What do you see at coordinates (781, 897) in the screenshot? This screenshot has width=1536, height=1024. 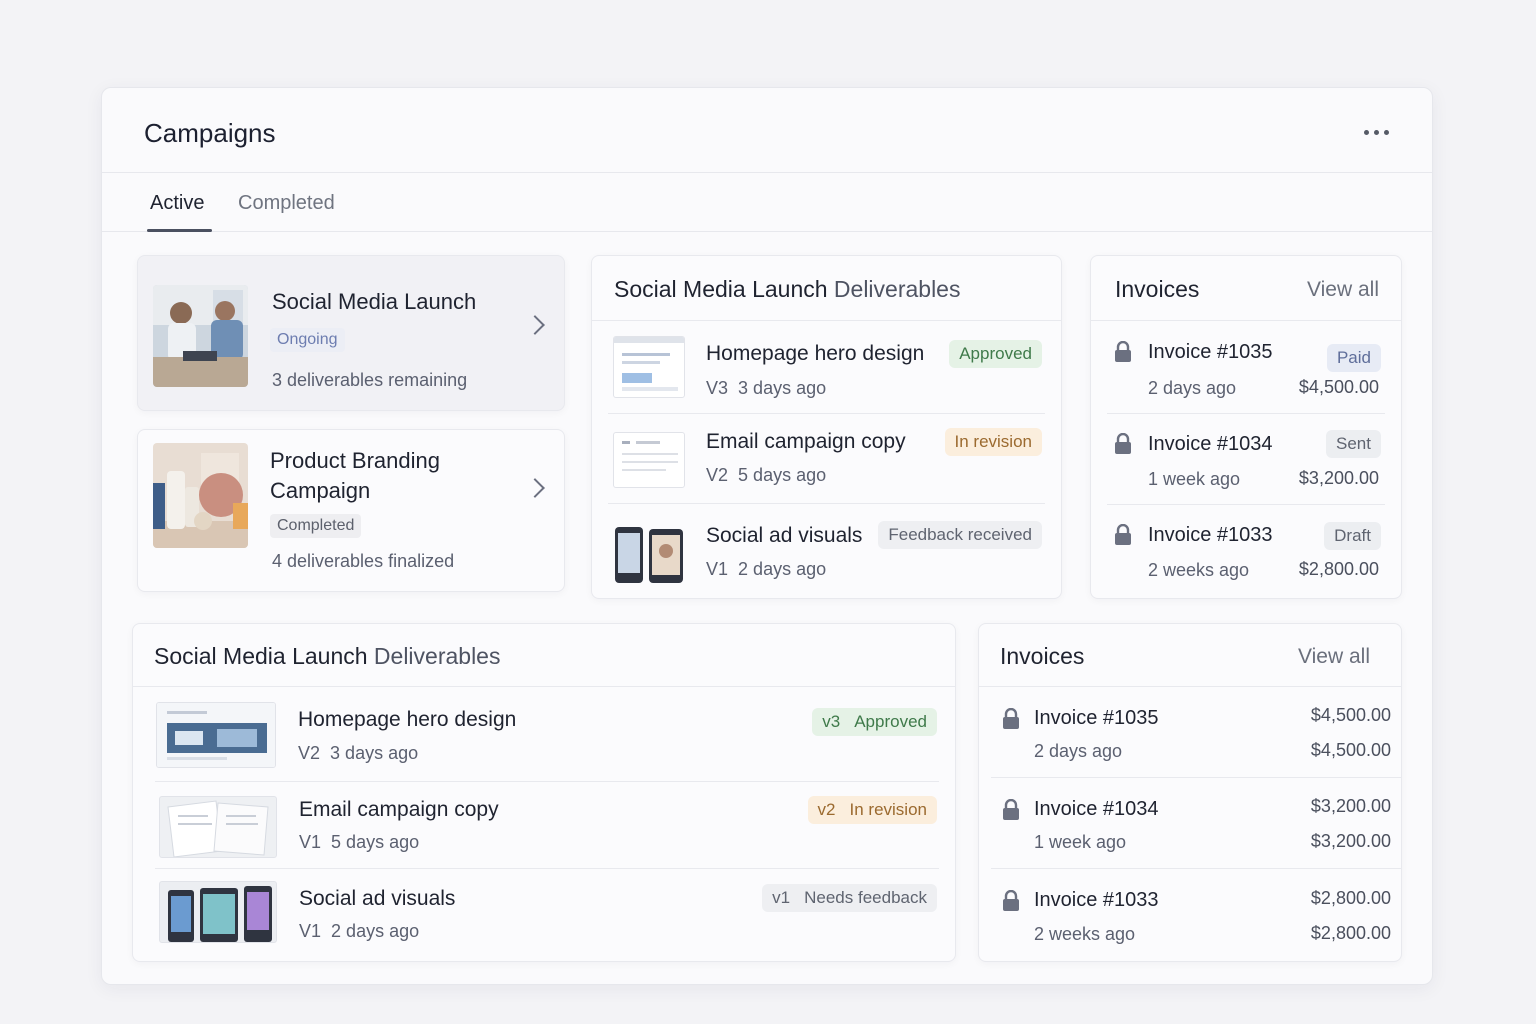 I see `badge-version: v1` at bounding box center [781, 897].